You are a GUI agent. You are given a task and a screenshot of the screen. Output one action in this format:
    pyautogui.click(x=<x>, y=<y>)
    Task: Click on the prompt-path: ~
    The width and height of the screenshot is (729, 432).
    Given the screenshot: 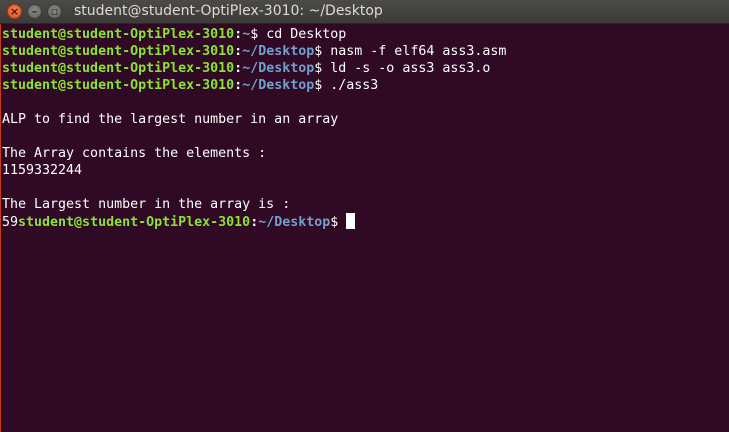 What is the action you would take?
    pyautogui.click(x=246, y=34)
    